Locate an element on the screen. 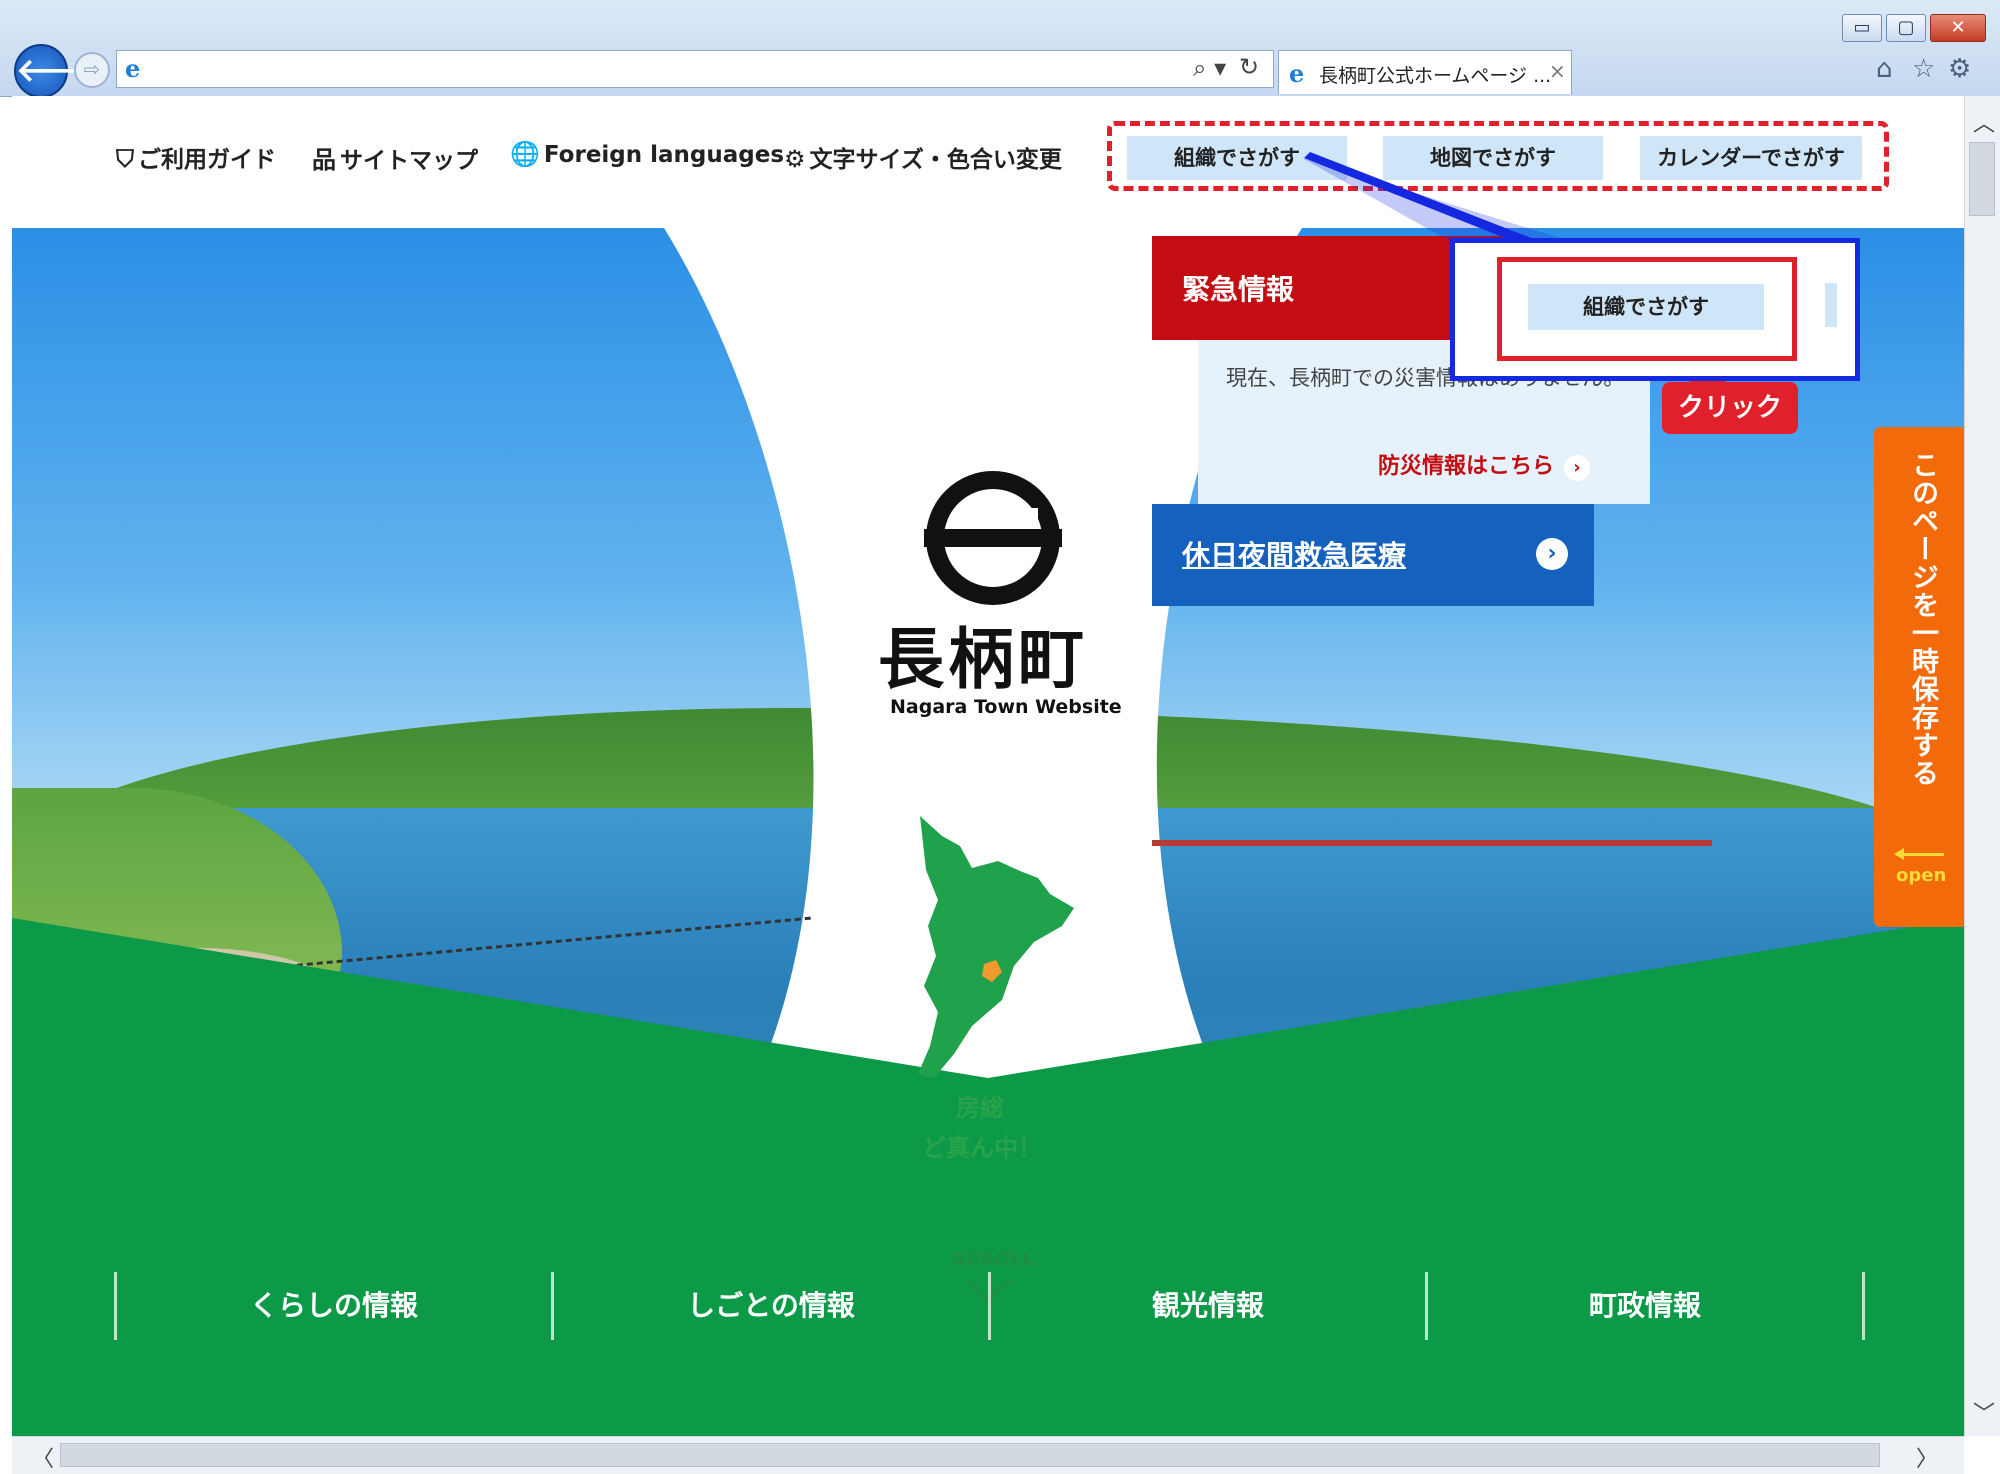 This screenshot has height=1474, width=2000. menu-living-info: くらしの情報 is located at coordinates (334, 1306).